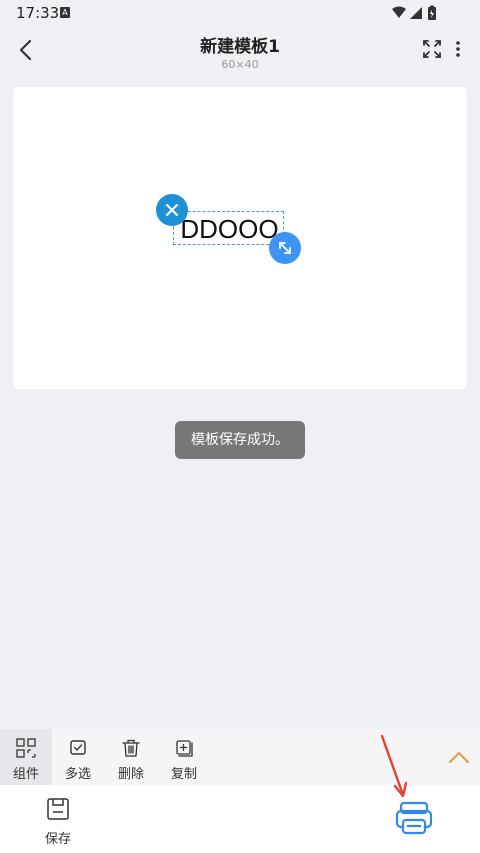 This screenshot has height=853, width=480. I want to click on tool-components: 组件, so click(26, 757).